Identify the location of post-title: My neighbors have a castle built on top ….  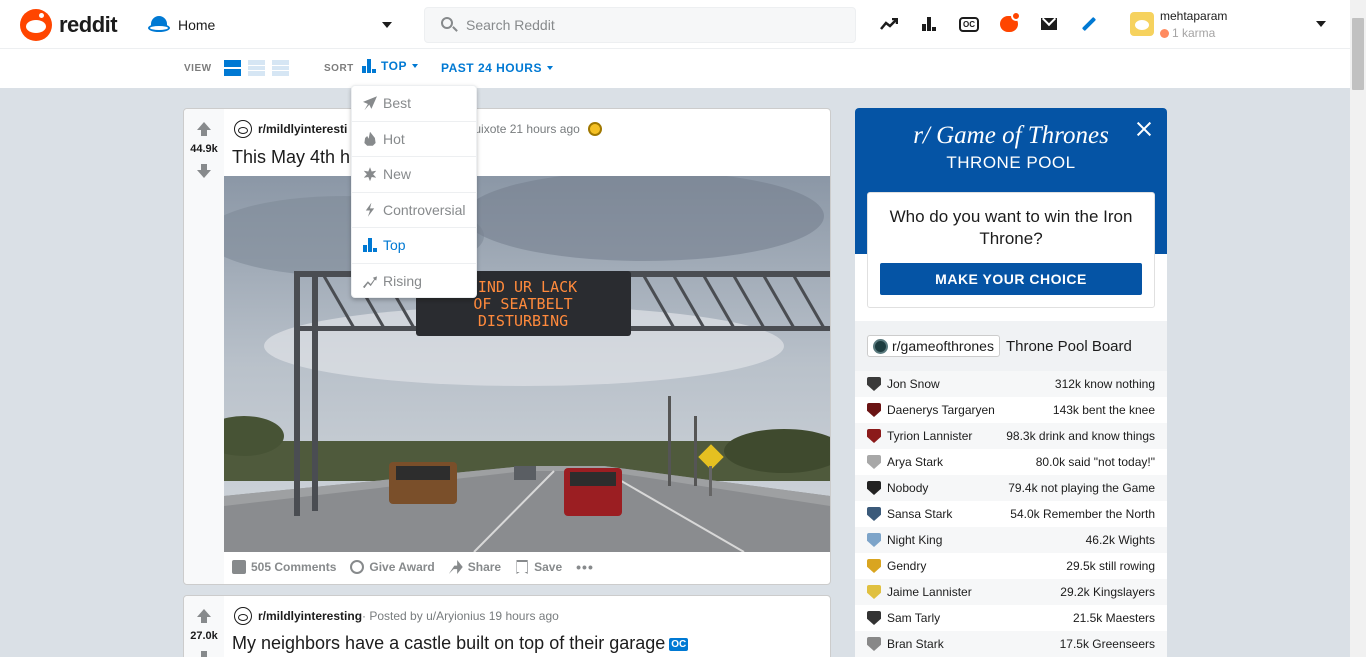
(460, 643).